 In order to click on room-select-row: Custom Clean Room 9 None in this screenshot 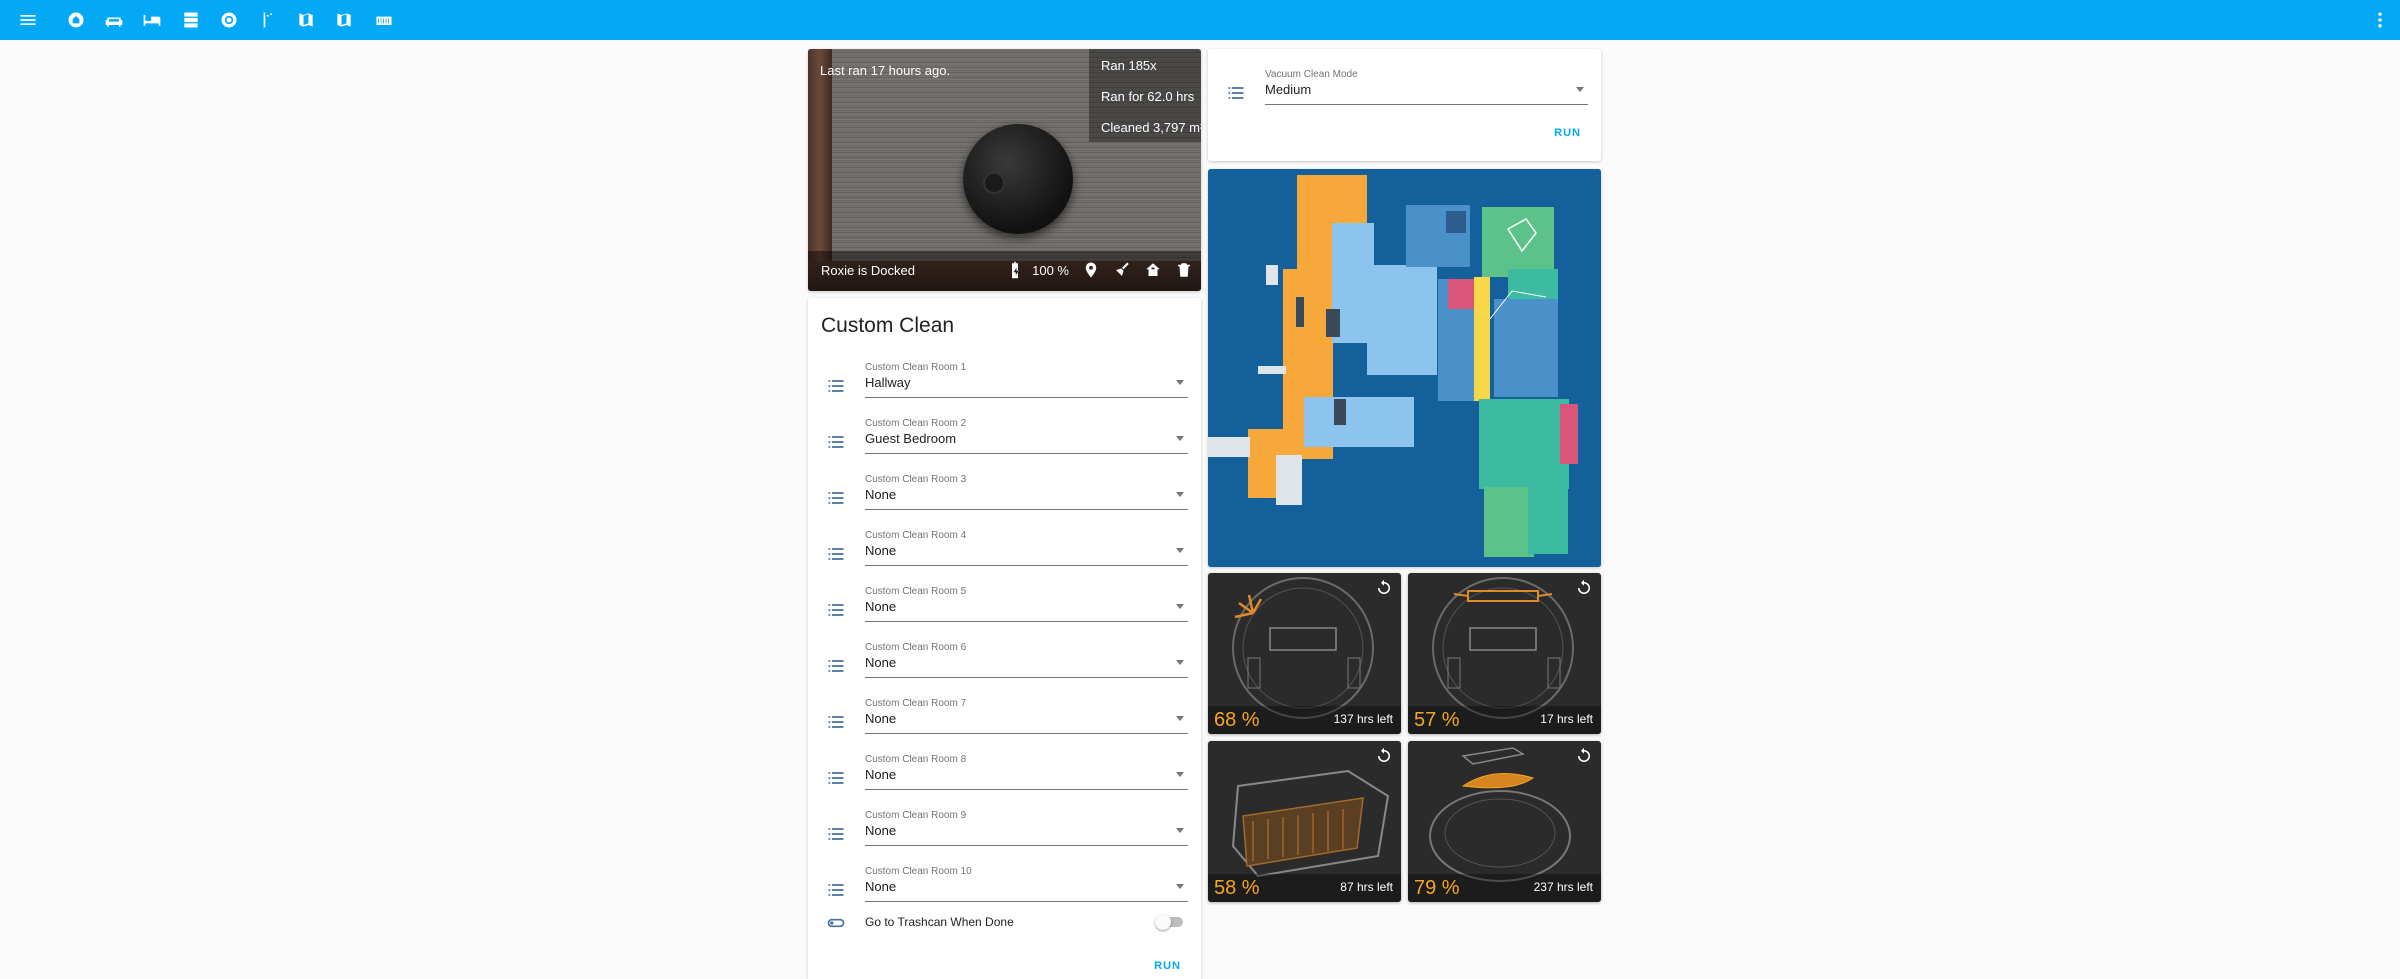, I will do `click(1004, 838)`.